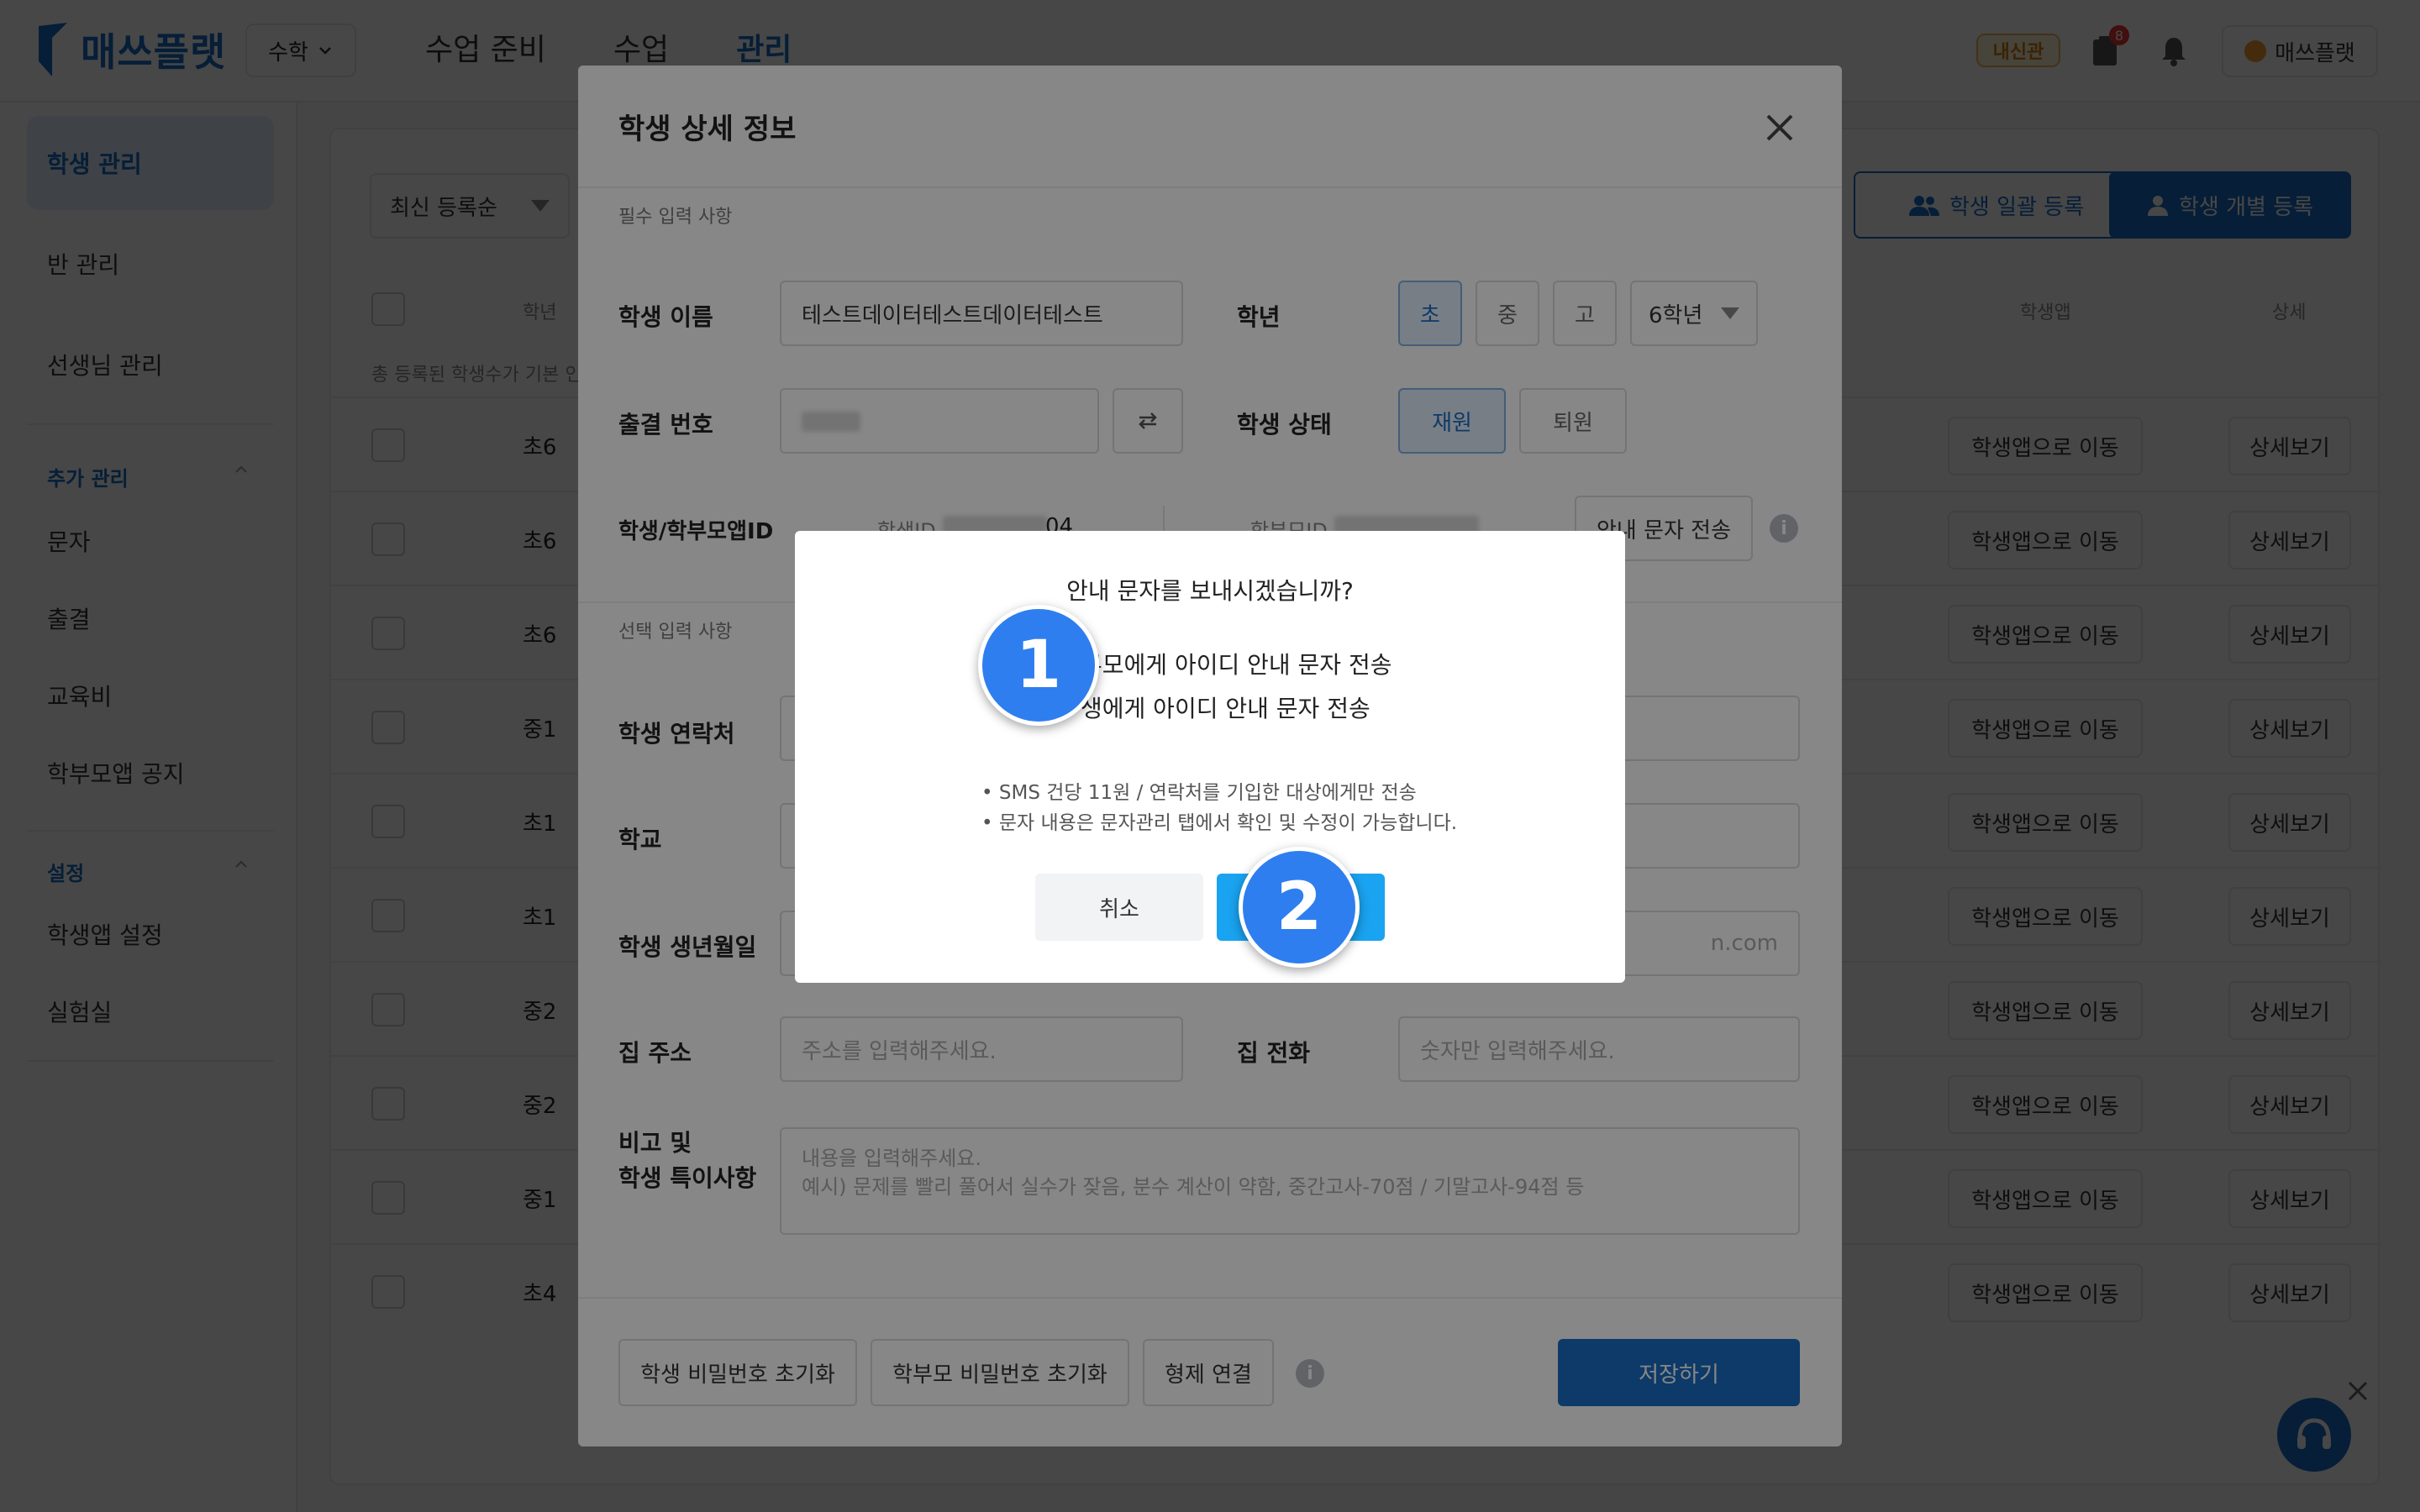 Image resolution: width=2420 pixels, height=1512 pixels. I want to click on cancel-button: 취소, so click(1119, 907).